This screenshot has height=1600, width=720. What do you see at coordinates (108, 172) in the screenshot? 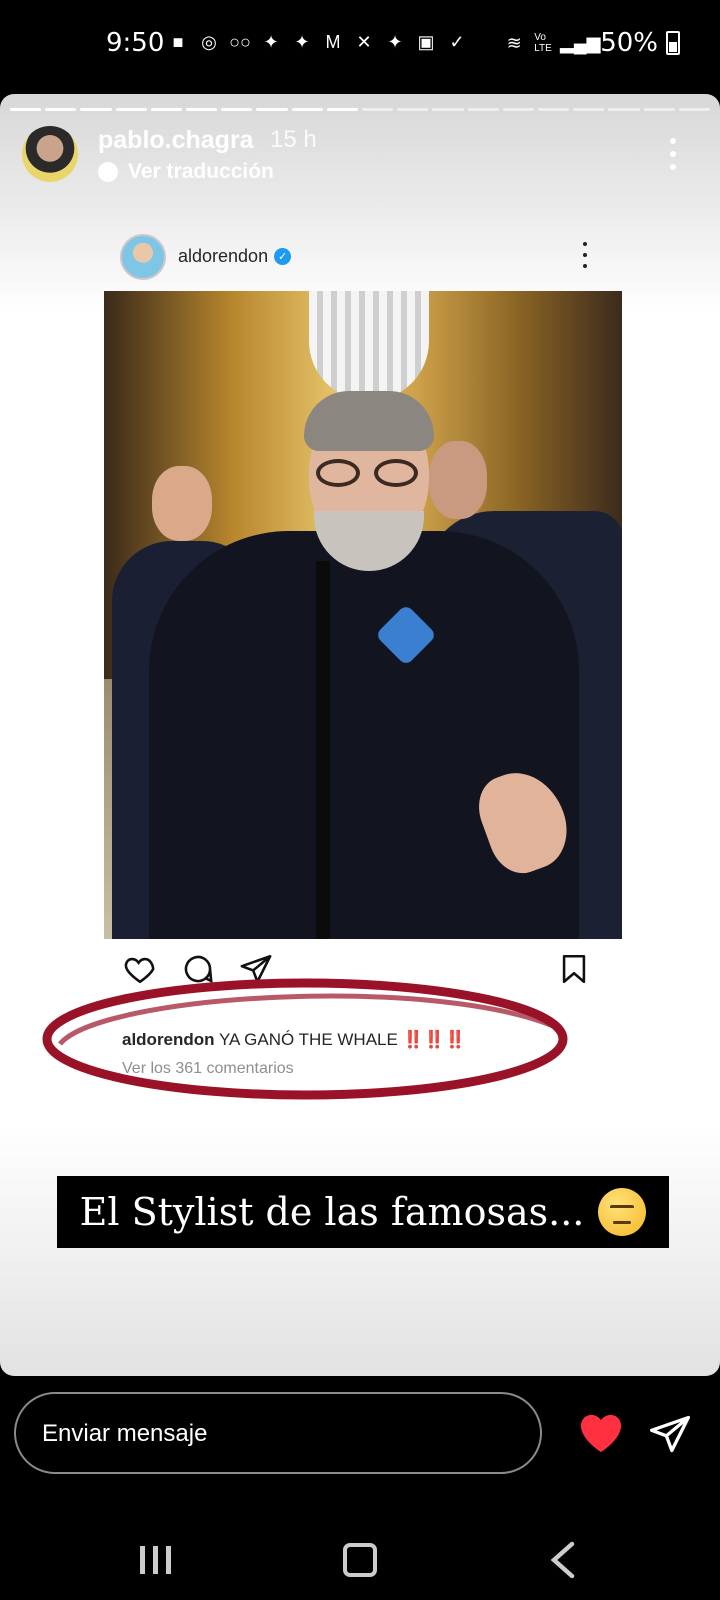
I see `translate-icon` at bounding box center [108, 172].